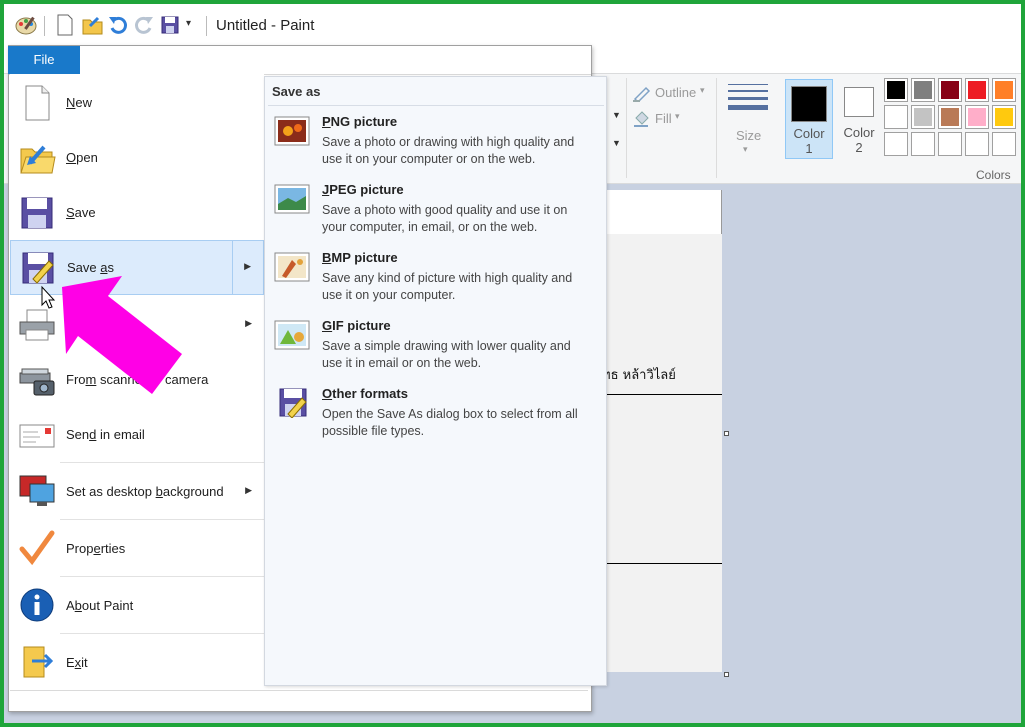 This screenshot has width=1025, height=727. I want to click on menu-item-save-as: Save as ▶, so click(137, 267).